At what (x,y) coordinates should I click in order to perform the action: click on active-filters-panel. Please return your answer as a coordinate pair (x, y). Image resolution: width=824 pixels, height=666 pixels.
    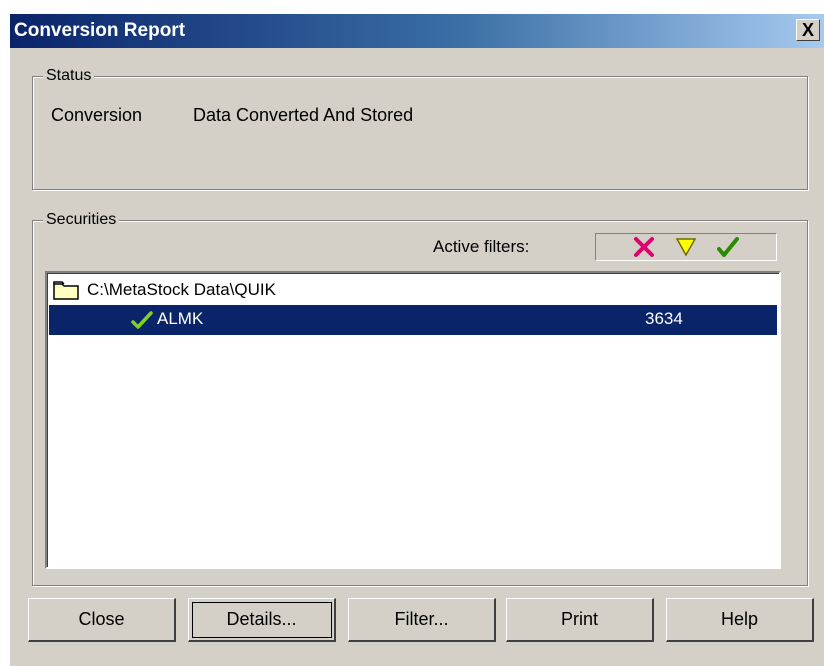
    Looking at the image, I should click on (686, 247).